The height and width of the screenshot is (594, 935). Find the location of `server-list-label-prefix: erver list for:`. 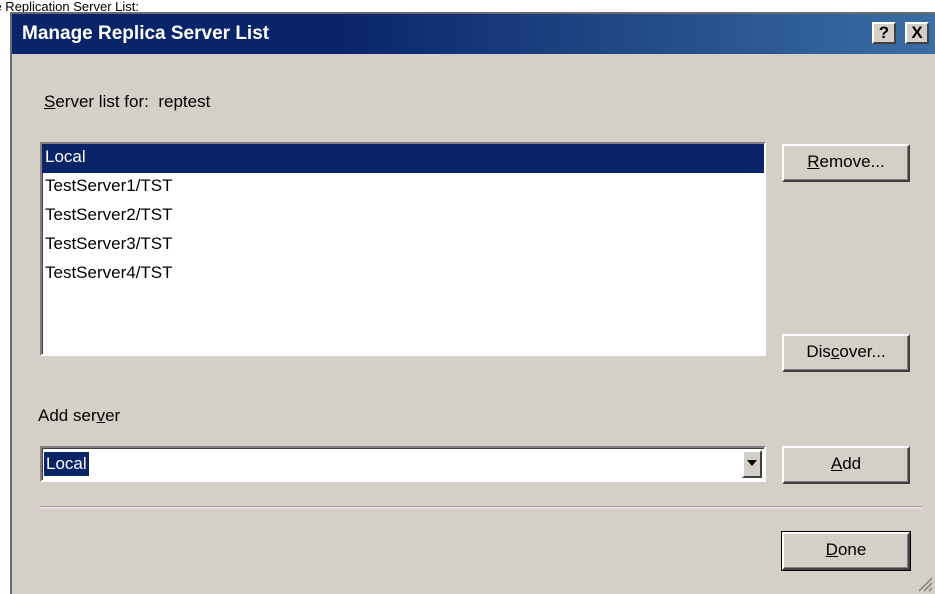

server-list-label-prefix: erver list for: is located at coordinates (102, 101).